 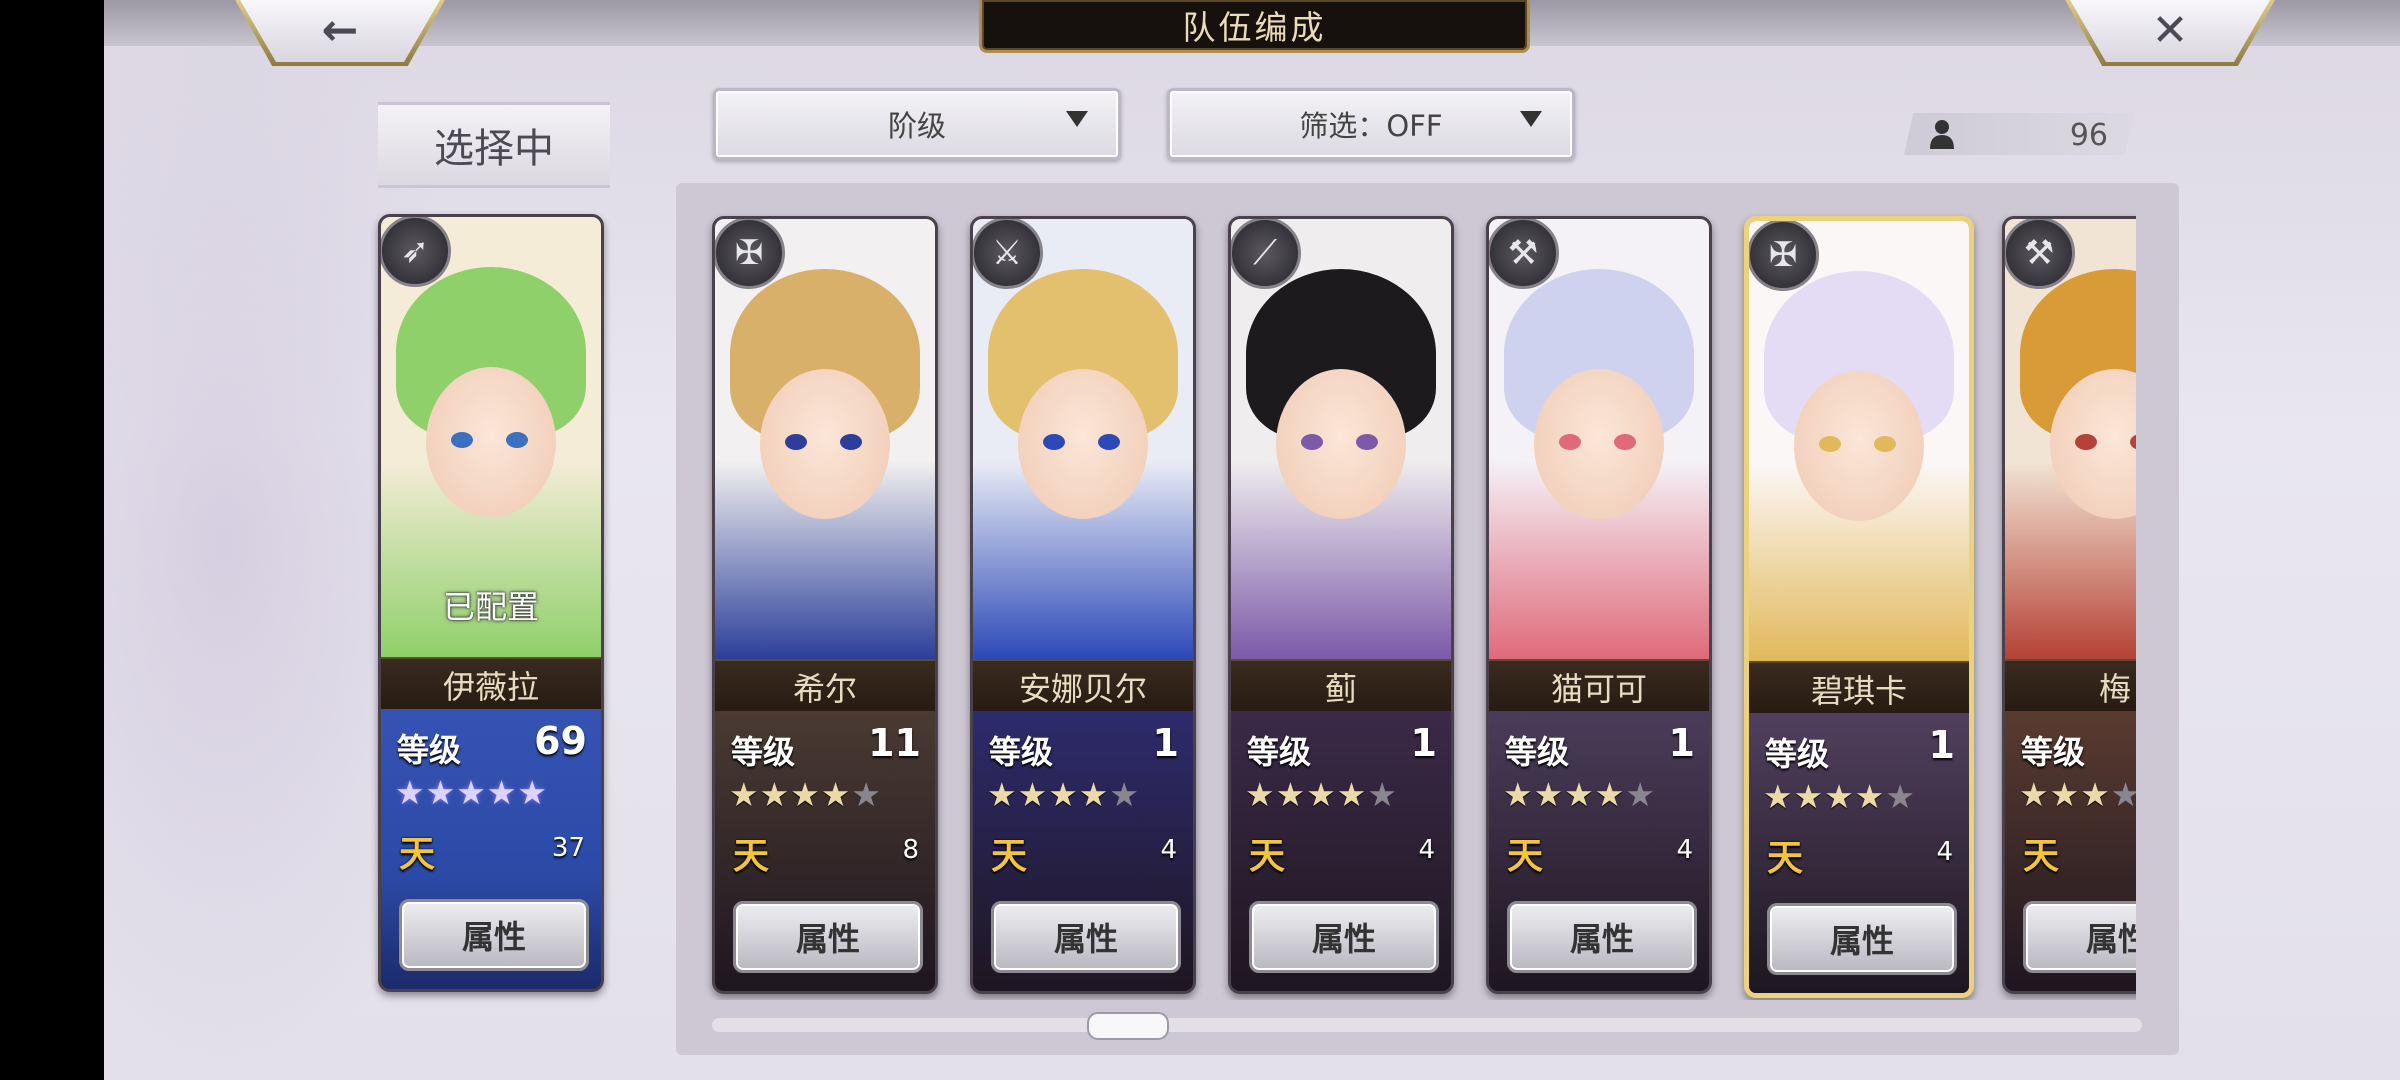 I want to click on person-icon, so click(x=1942, y=134).